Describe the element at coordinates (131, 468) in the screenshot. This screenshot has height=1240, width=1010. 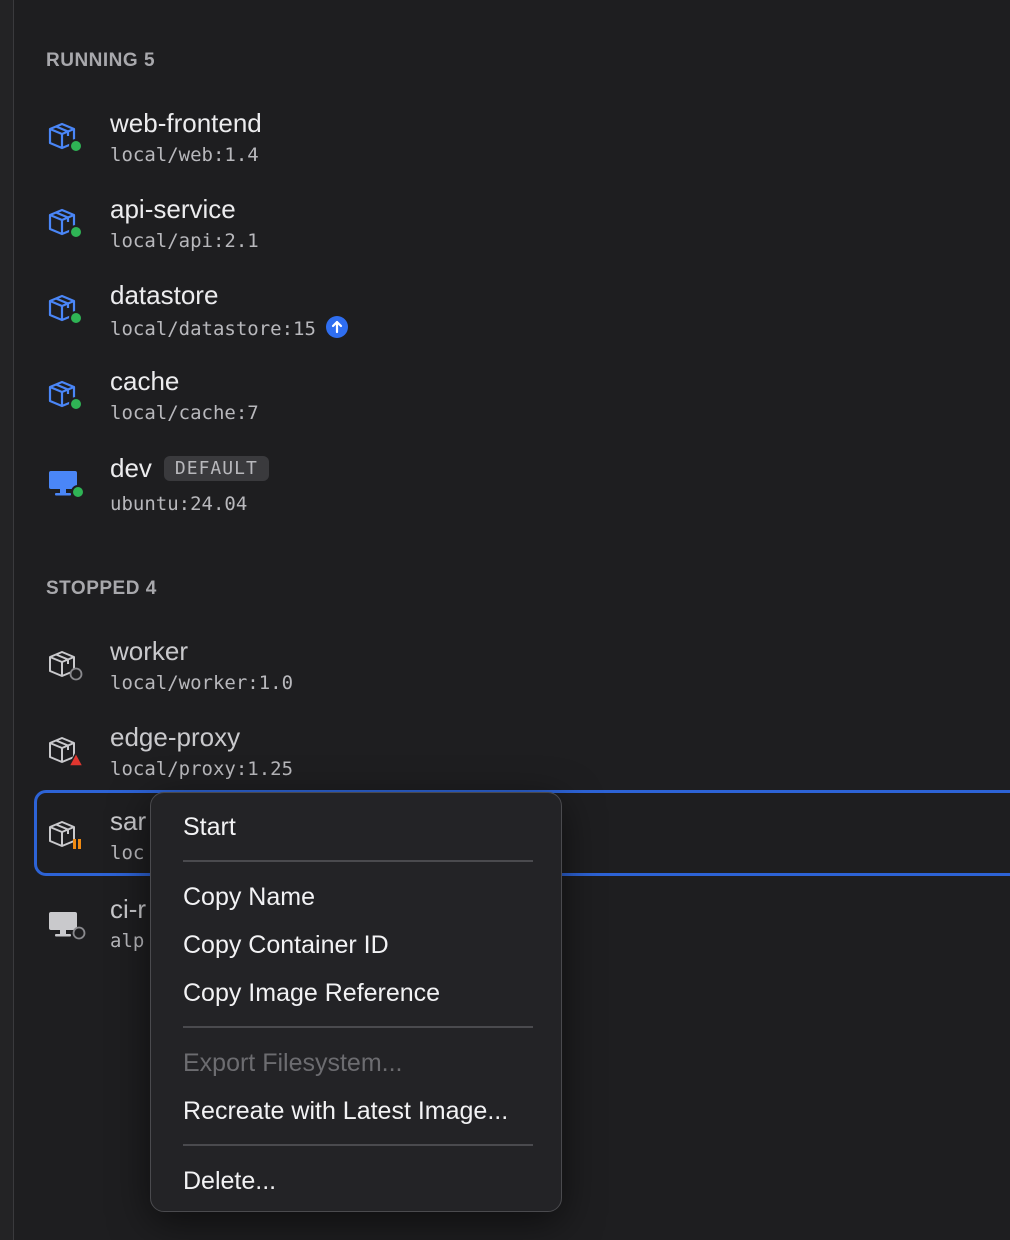
I see `machine-name: dev` at that location.